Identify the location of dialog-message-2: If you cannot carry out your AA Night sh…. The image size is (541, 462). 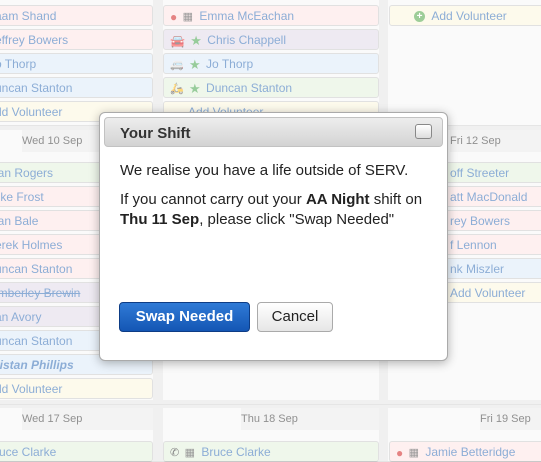
(277, 210).